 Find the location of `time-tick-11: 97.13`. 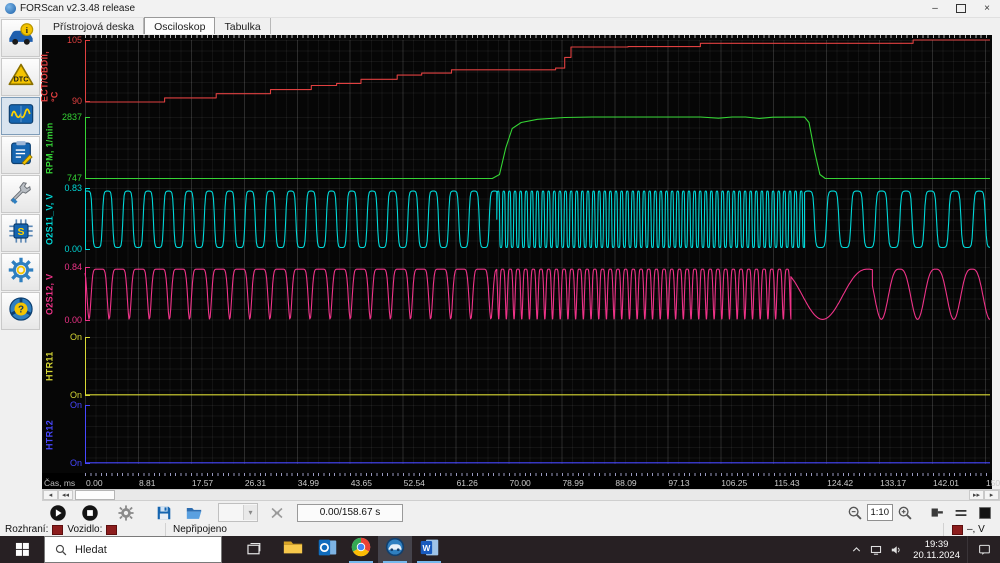

time-tick-11: 97.13 is located at coordinates (679, 483).